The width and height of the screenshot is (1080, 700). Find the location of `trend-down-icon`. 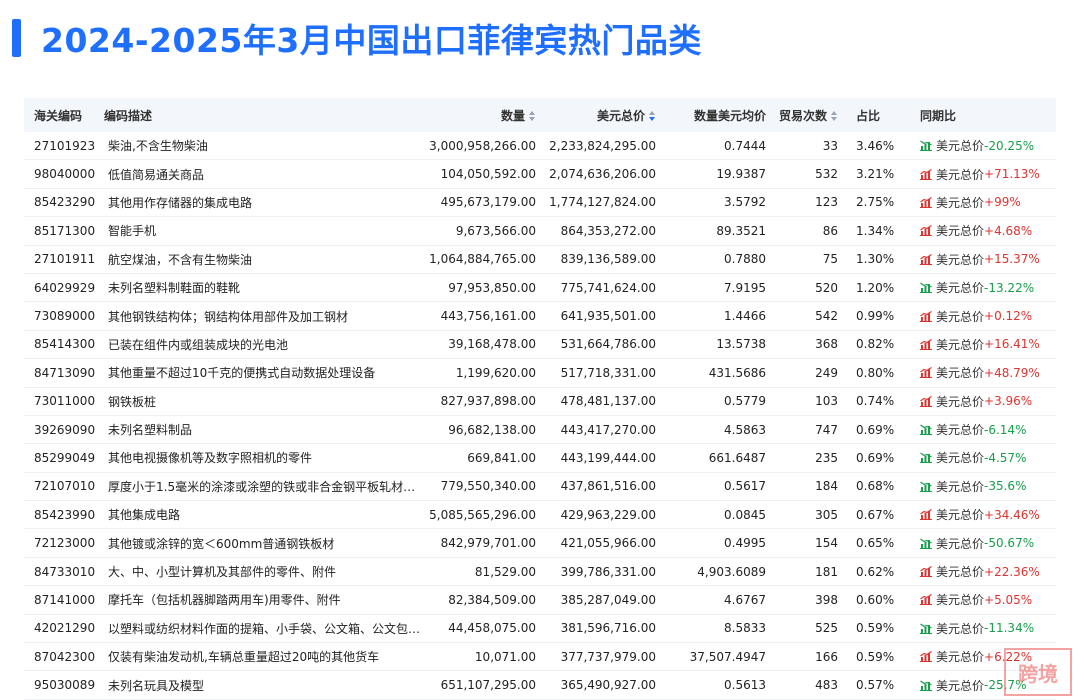

trend-down-icon is located at coordinates (926, 685).